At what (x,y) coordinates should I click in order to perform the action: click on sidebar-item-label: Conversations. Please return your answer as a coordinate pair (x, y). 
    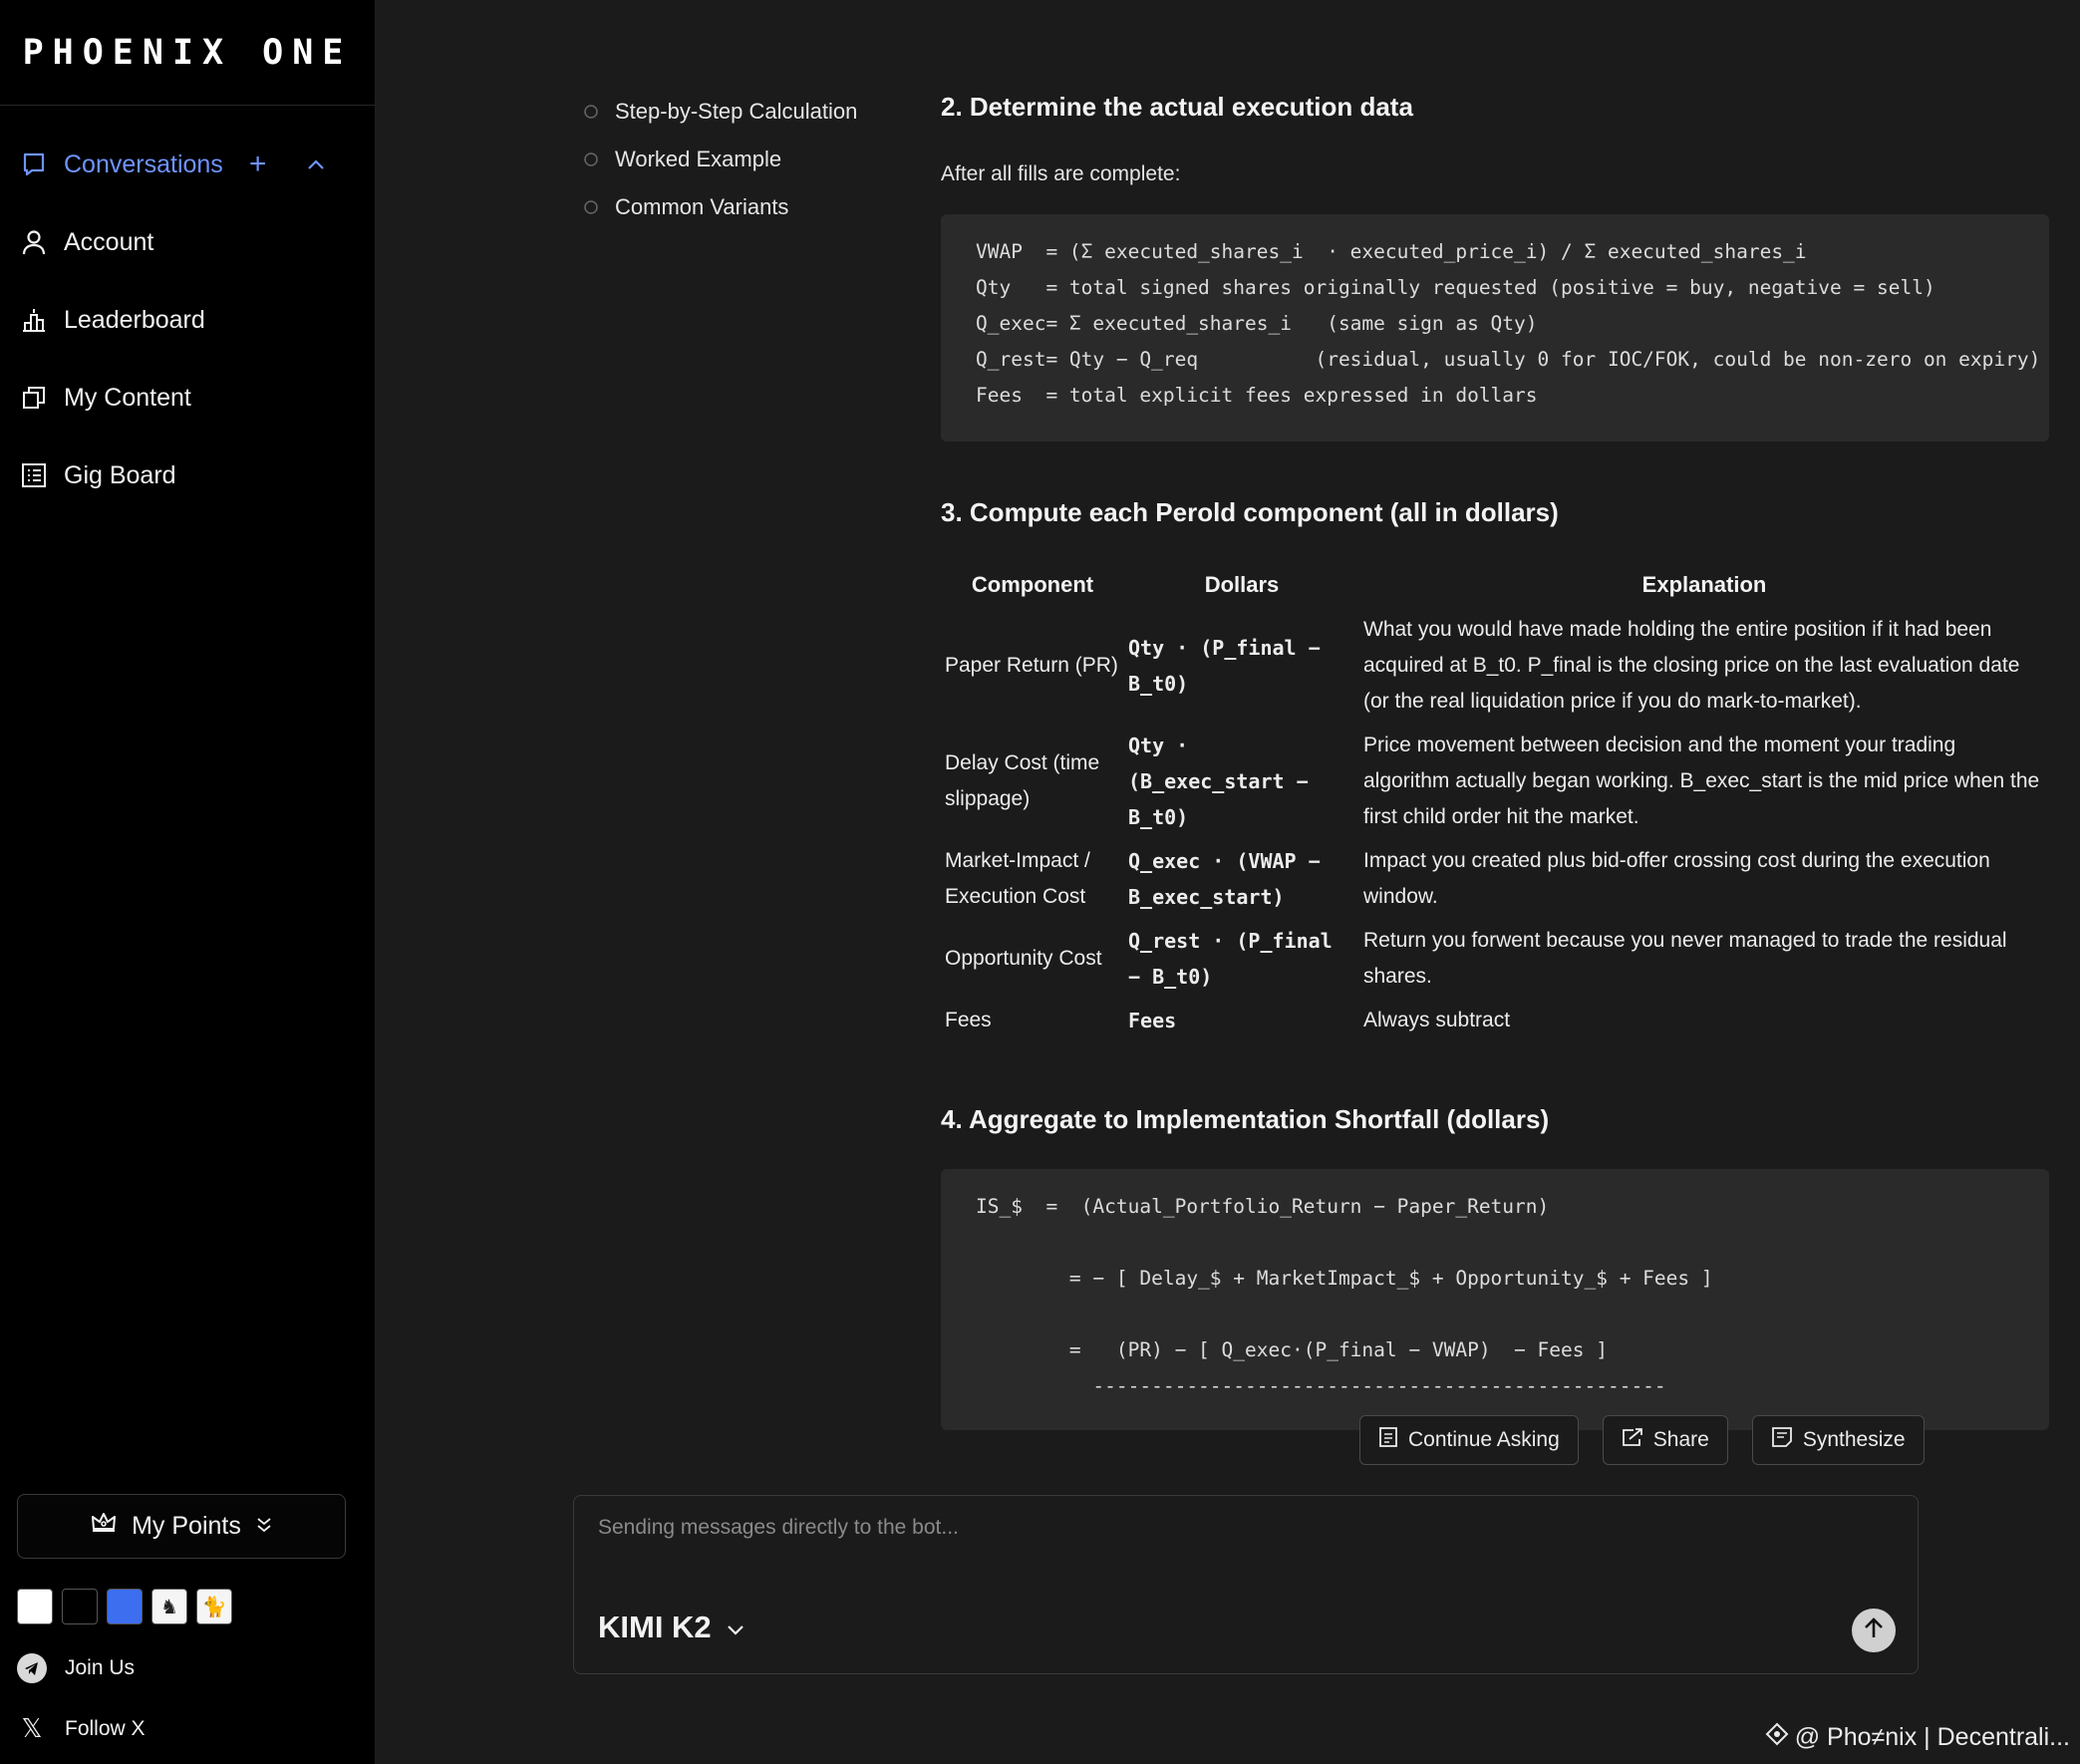
    Looking at the image, I should click on (143, 163).